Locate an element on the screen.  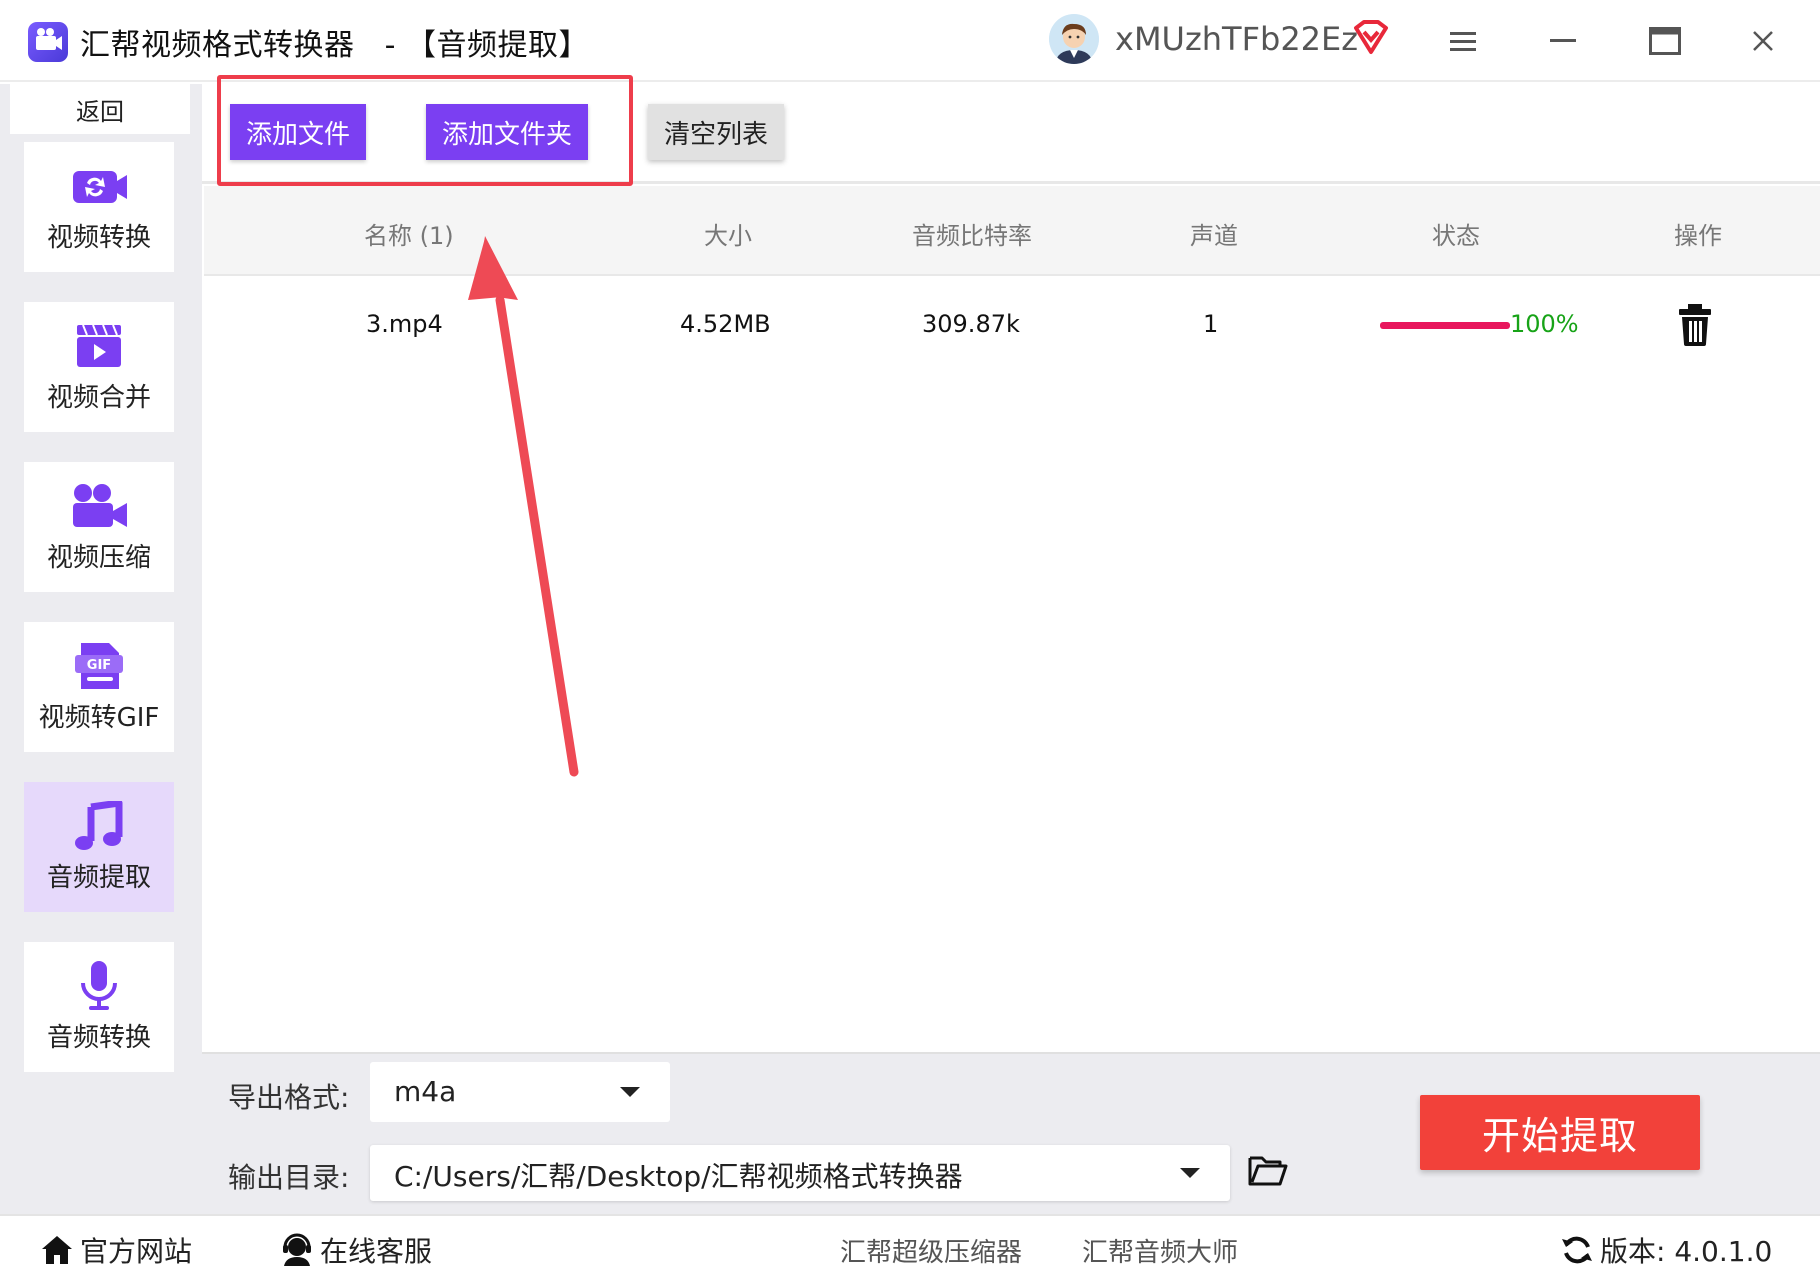
sidebar-item-video-merge: 视频合并 is located at coordinates (99, 367).